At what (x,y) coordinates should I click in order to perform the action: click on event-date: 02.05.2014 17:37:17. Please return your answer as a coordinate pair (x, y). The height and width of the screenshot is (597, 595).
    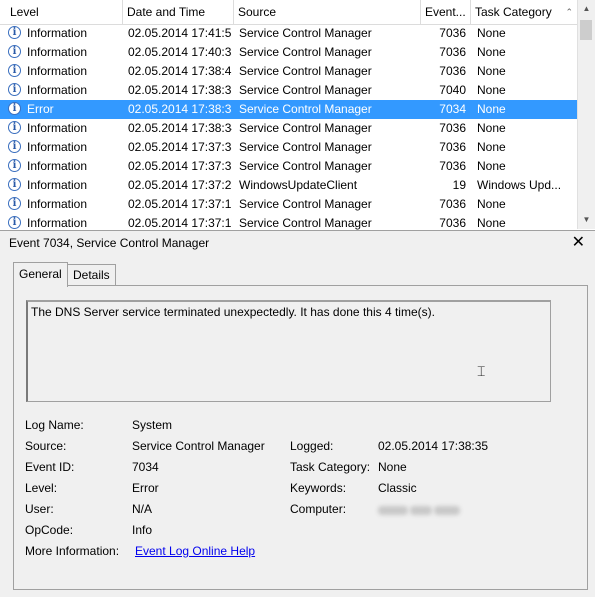
    Looking at the image, I should click on (180, 204).